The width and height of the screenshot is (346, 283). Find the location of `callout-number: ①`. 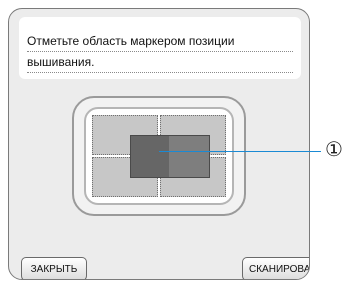

callout-number: ① is located at coordinates (334, 149).